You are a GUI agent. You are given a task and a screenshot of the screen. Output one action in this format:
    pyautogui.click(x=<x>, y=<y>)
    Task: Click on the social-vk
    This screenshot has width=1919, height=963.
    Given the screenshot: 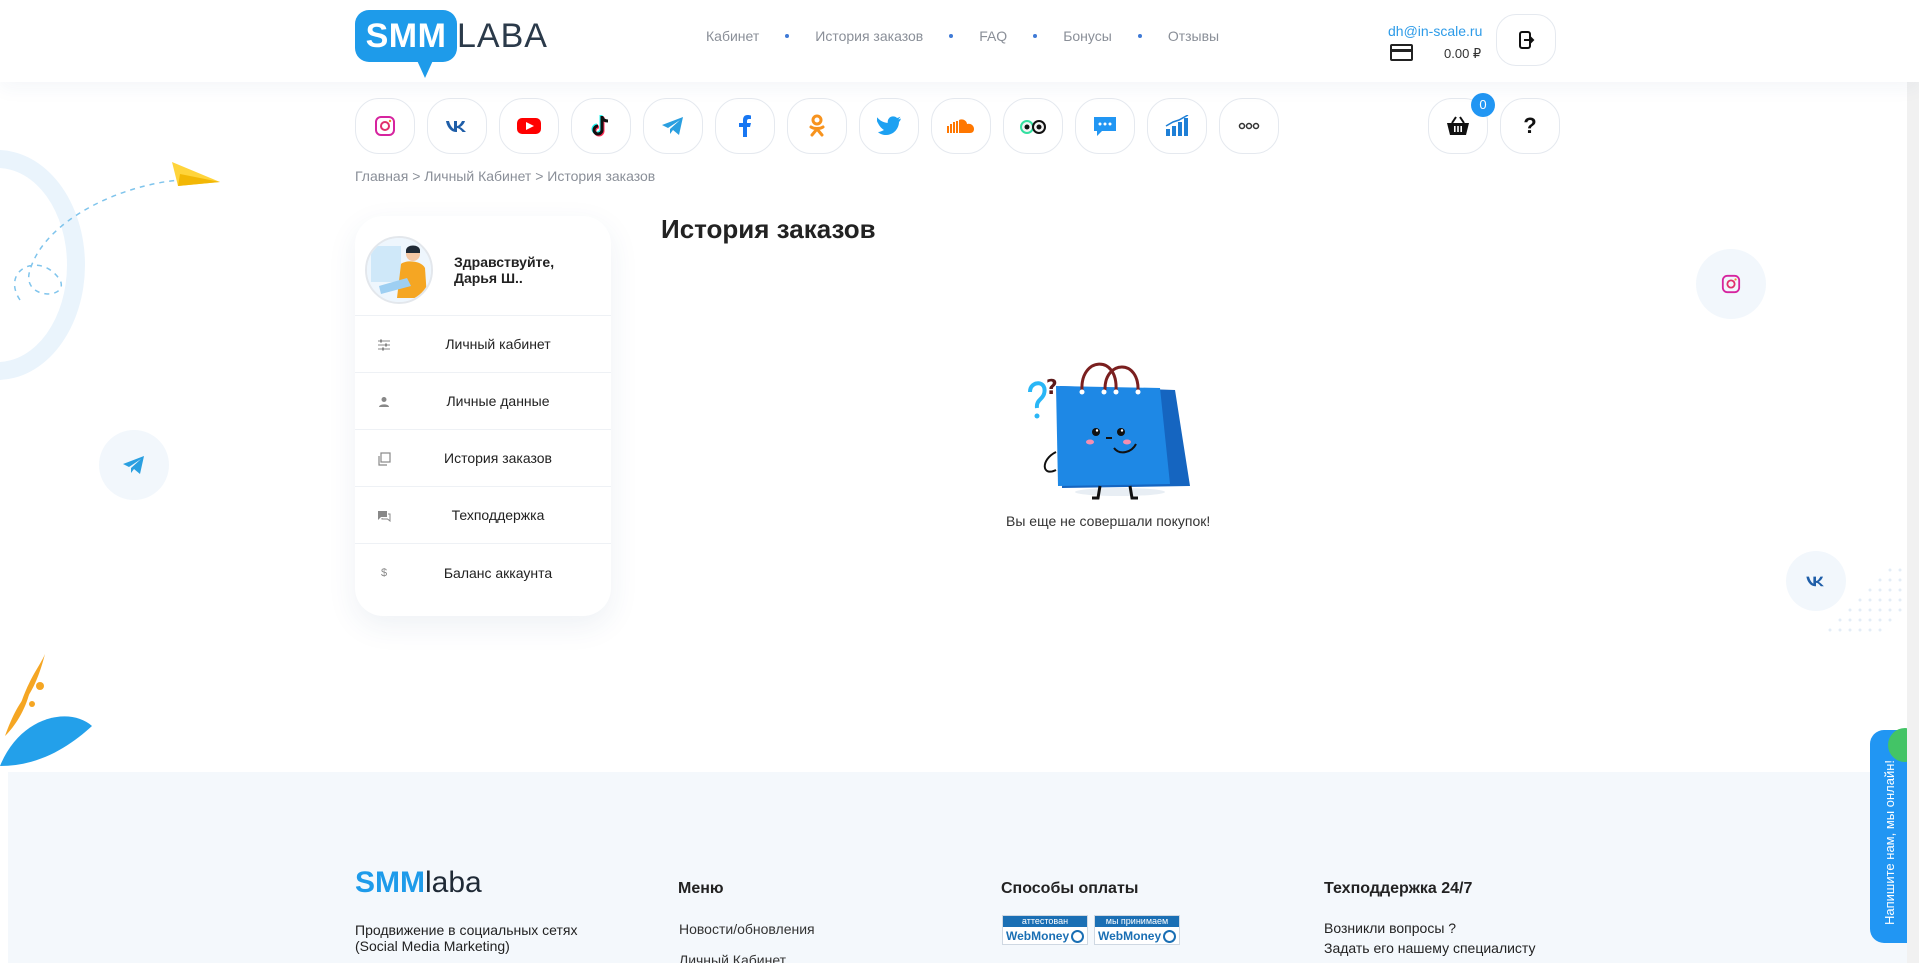 What is the action you would take?
    pyautogui.click(x=457, y=126)
    